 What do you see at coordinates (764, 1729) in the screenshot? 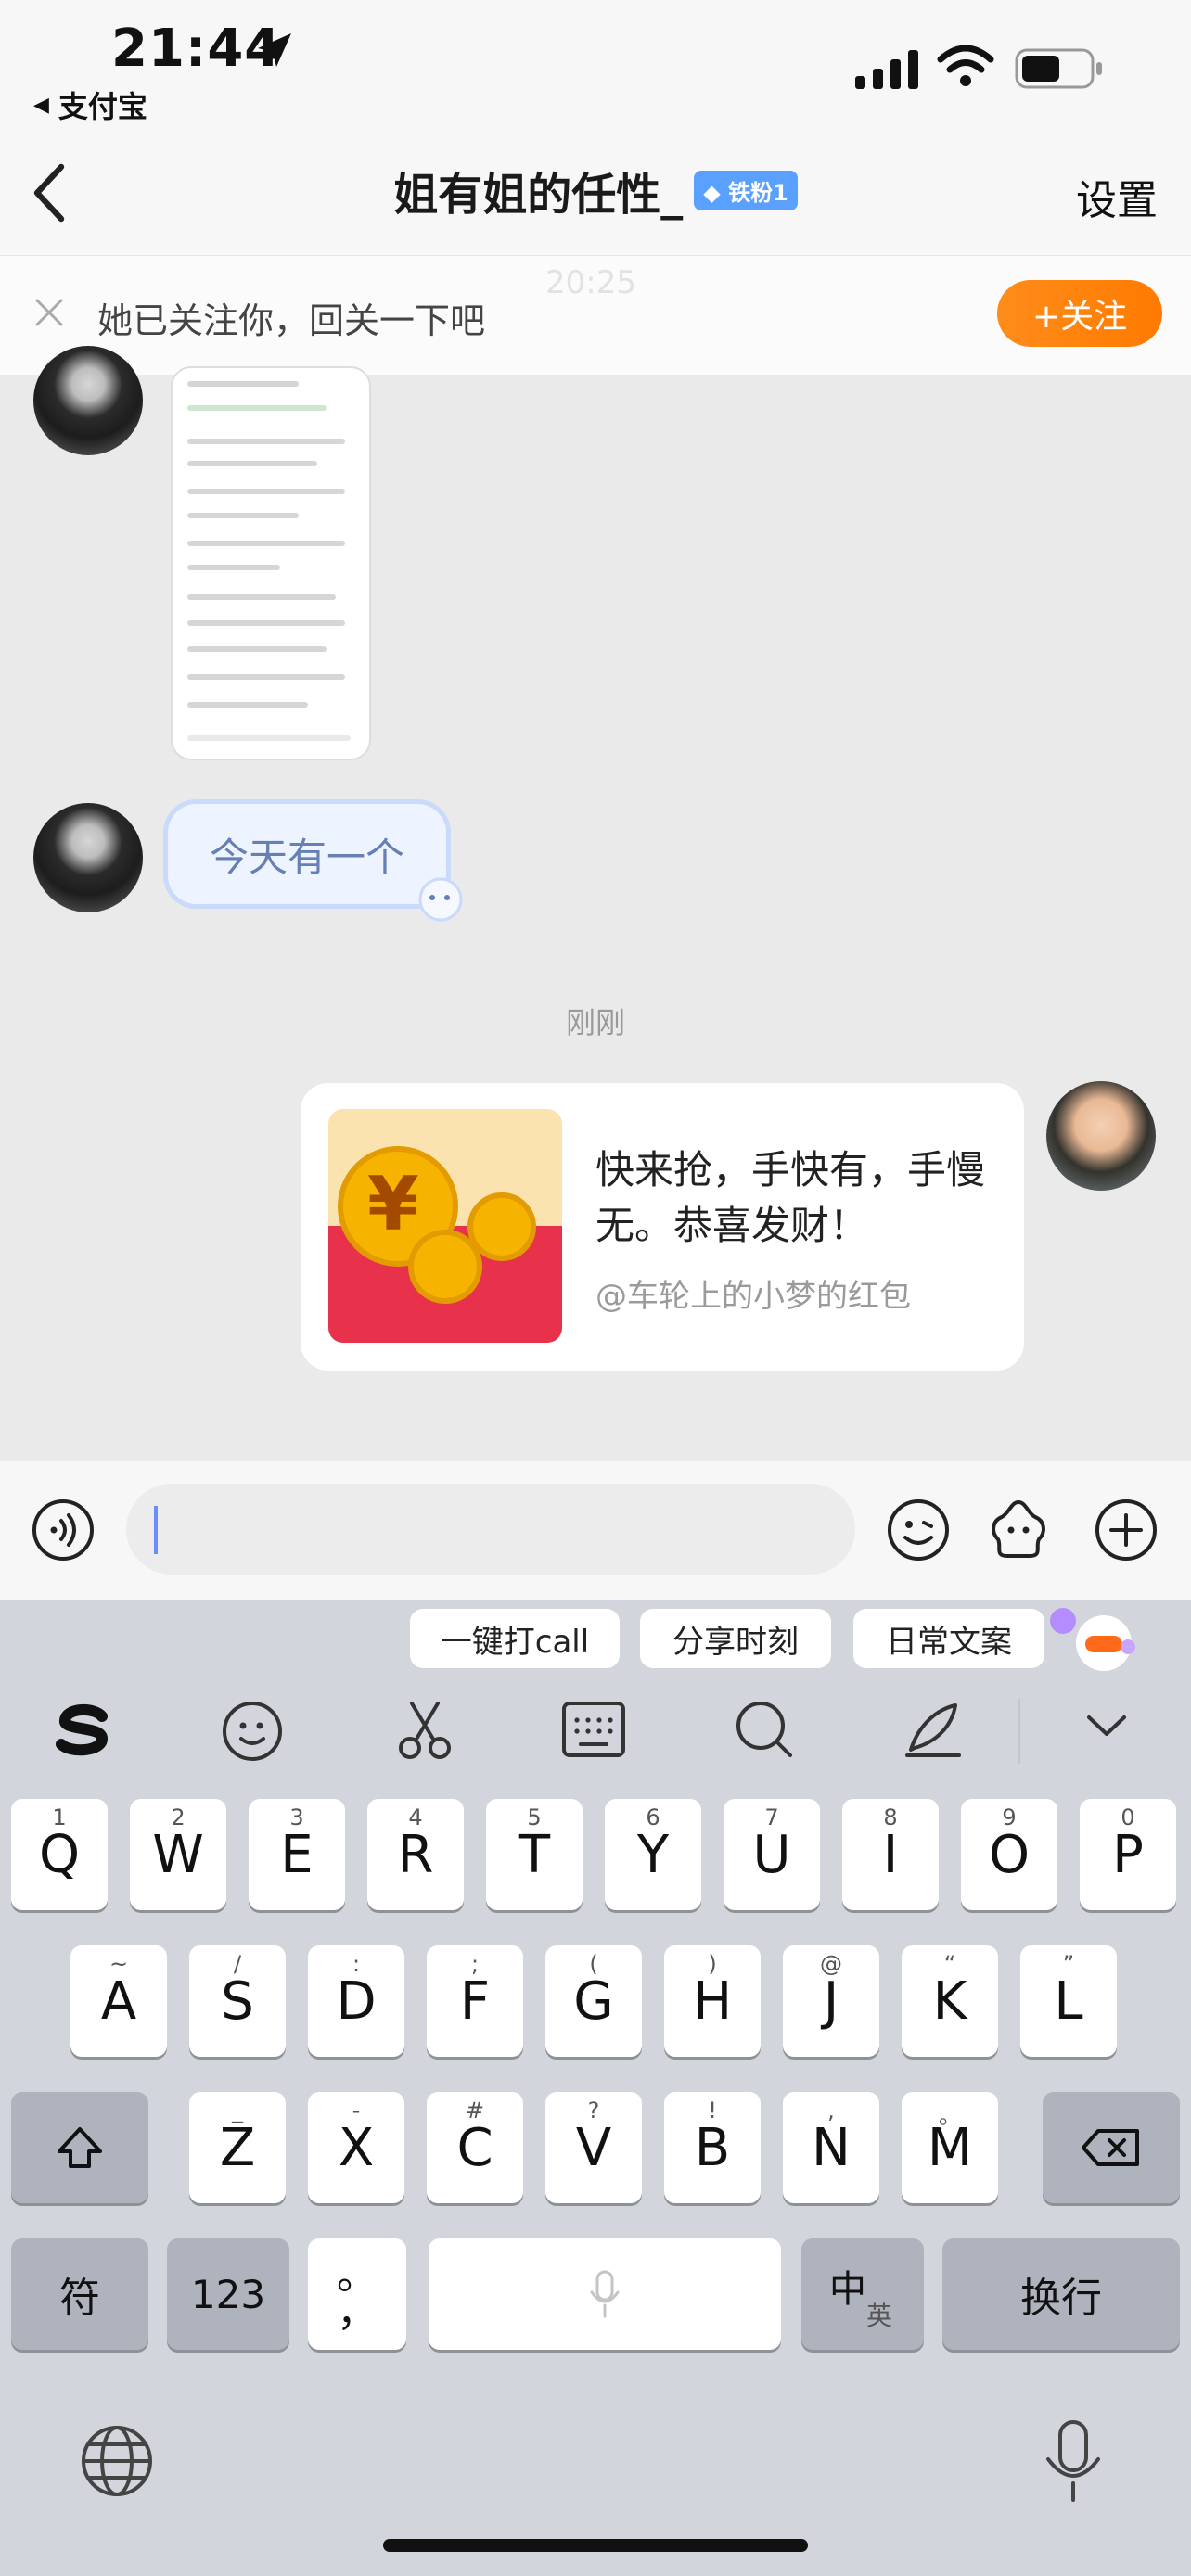
I see `search-icon` at bounding box center [764, 1729].